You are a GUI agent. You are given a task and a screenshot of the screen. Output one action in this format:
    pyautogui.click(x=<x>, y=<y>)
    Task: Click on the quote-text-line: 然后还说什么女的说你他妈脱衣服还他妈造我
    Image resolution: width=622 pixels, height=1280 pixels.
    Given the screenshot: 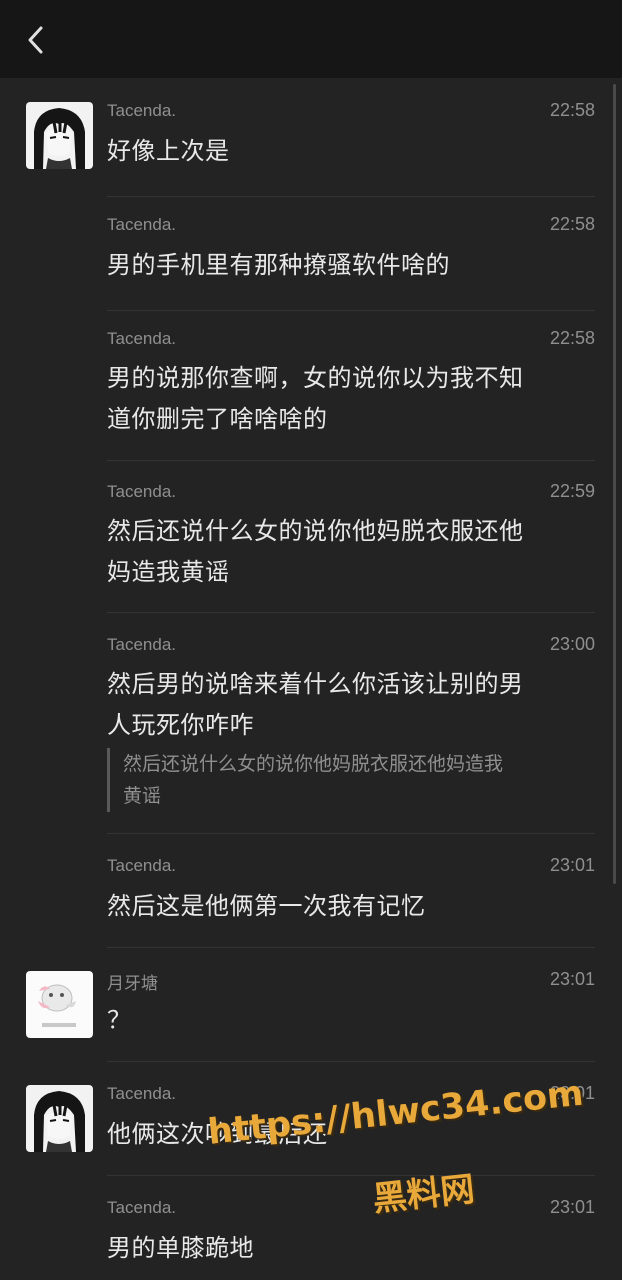 What is the action you would take?
    pyautogui.click(x=313, y=764)
    